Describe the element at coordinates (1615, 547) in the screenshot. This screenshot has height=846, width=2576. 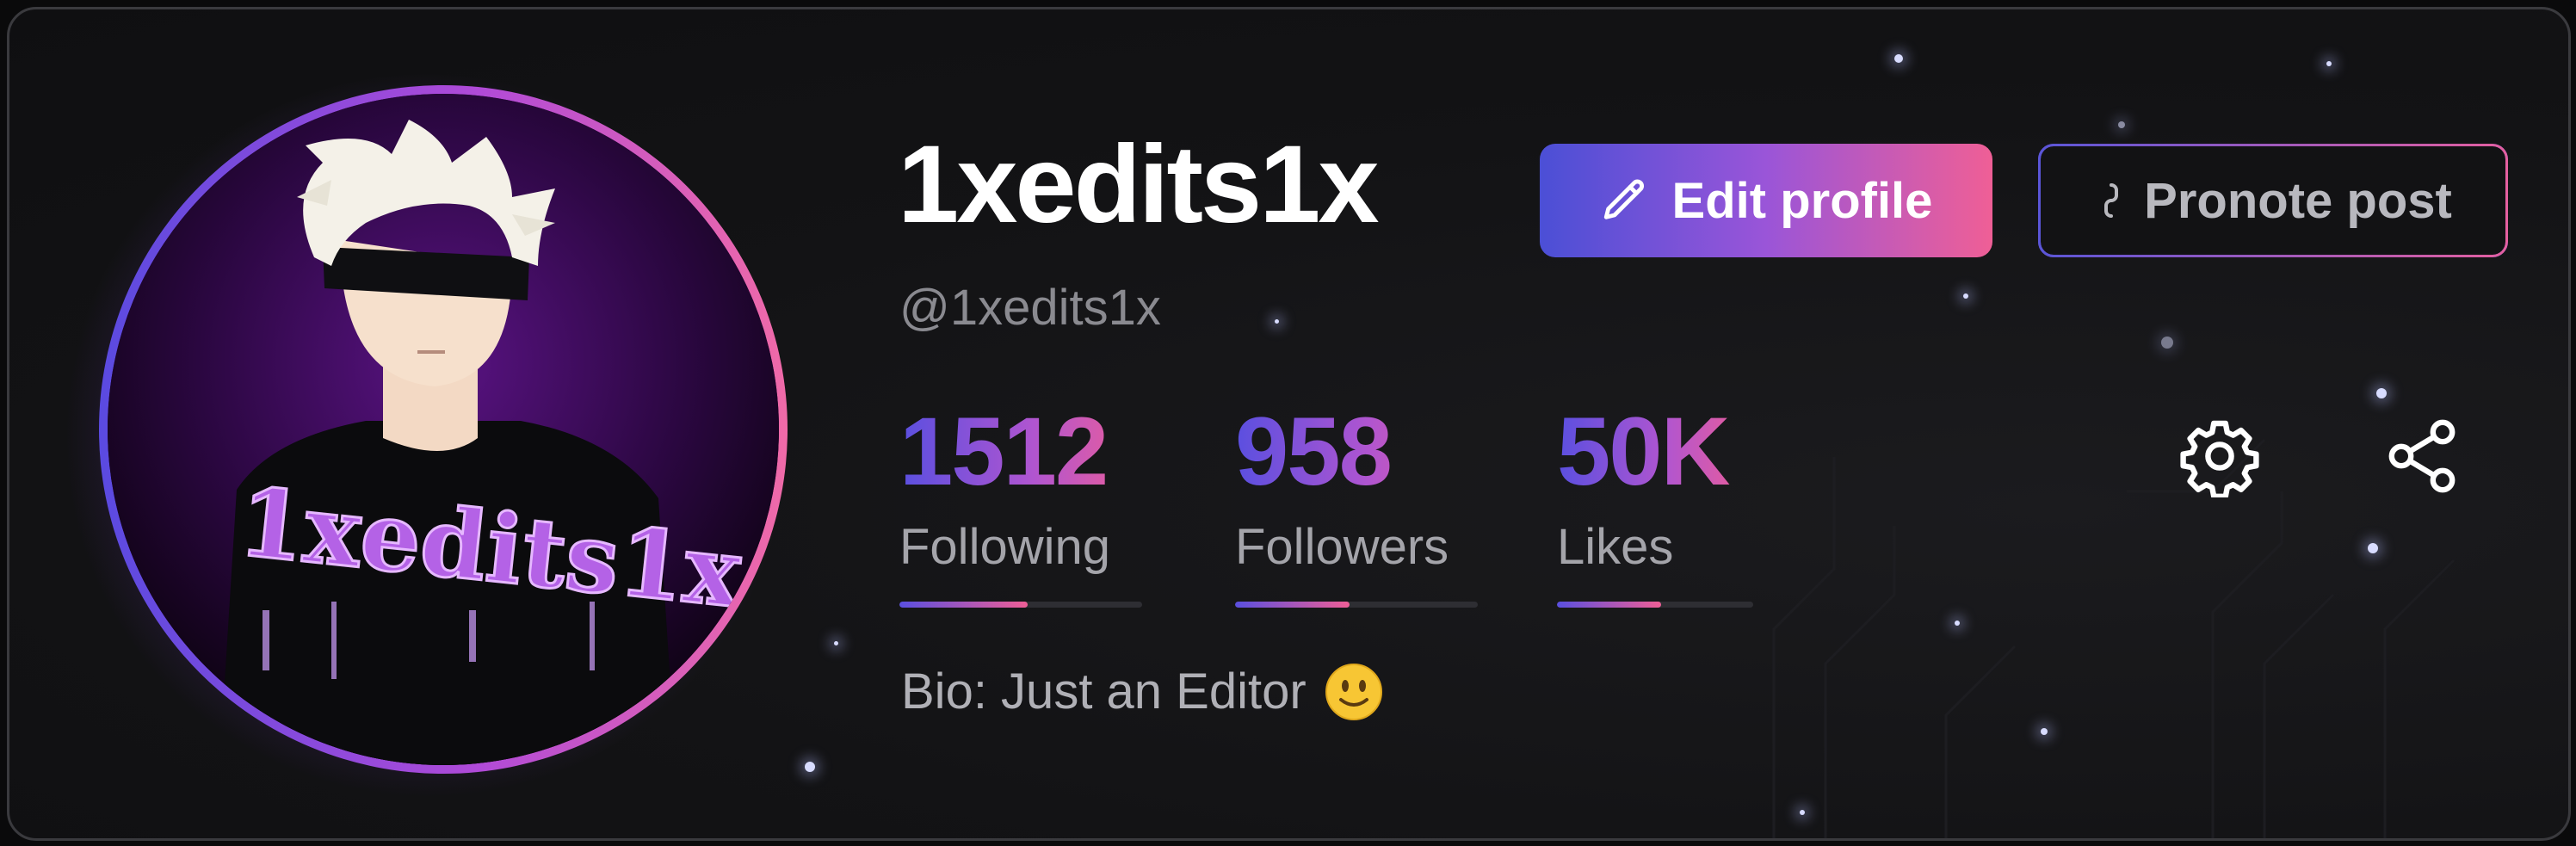
I see `stat-label: Likes` at that location.